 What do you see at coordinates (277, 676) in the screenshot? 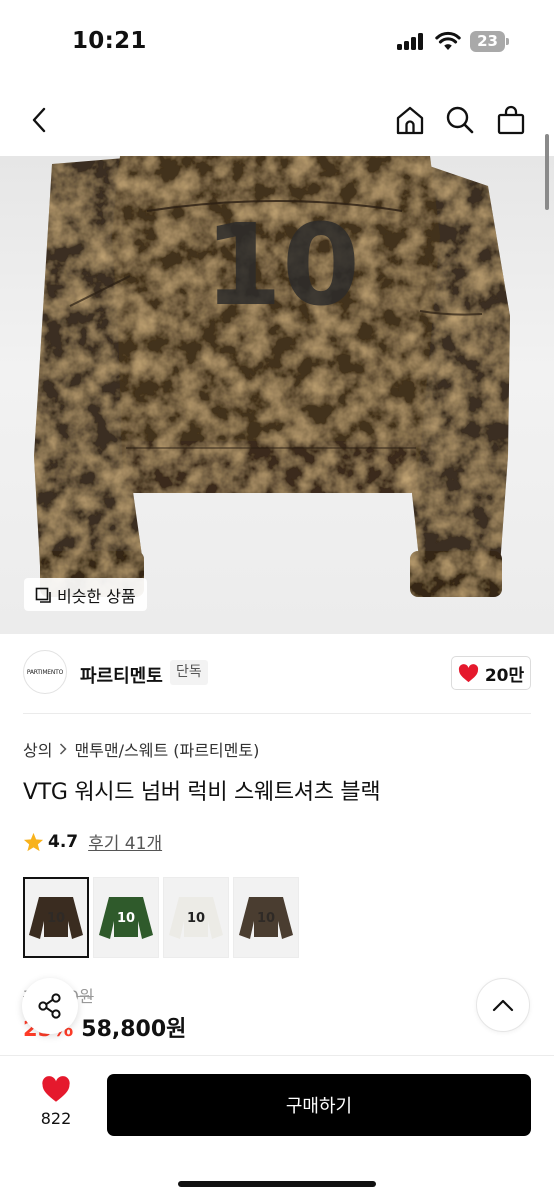
I see `brand-row: PARTIMENTO 파르티멘토 단독 20만` at bounding box center [277, 676].